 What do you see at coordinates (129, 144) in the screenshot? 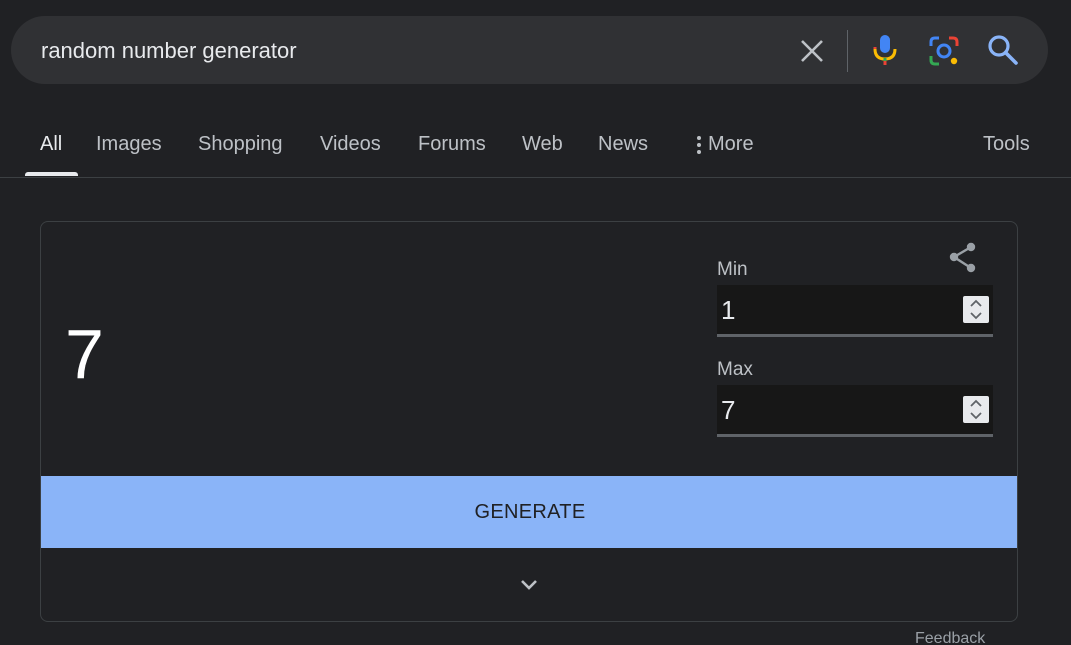
I see `tab-images: Images` at bounding box center [129, 144].